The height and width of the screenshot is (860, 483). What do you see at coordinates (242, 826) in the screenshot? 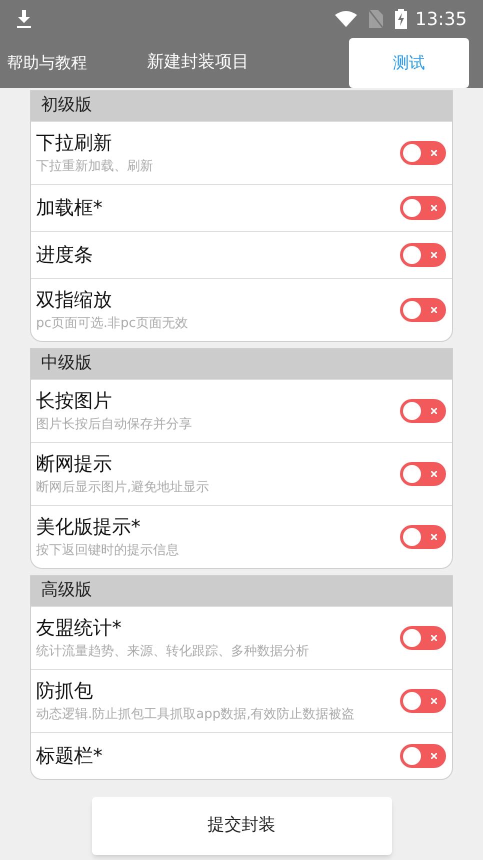
I see `submit-button: 提交封装` at bounding box center [242, 826].